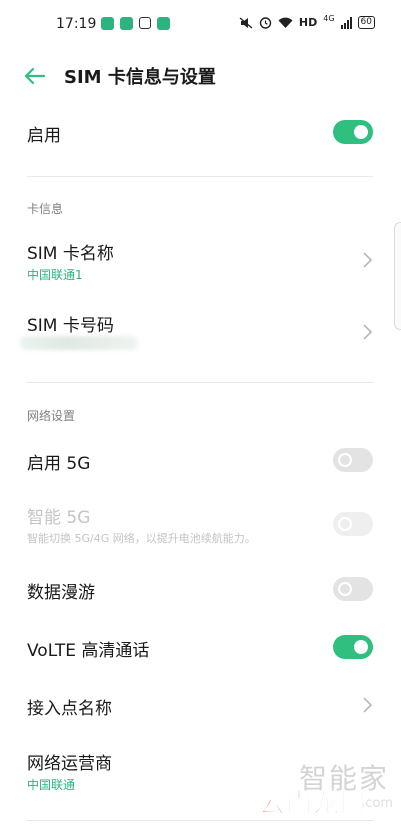 This screenshot has width=401, height=825. What do you see at coordinates (353, 132) in the screenshot?
I see `enable-sim-toggle` at bounding box center [353, 132].